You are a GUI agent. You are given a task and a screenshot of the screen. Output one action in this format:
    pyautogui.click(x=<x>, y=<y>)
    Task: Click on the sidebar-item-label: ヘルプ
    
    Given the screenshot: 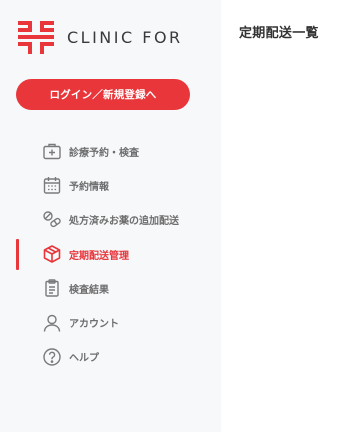 What is the action you would take?
    pyautogui.click(x=84, y=359)
    